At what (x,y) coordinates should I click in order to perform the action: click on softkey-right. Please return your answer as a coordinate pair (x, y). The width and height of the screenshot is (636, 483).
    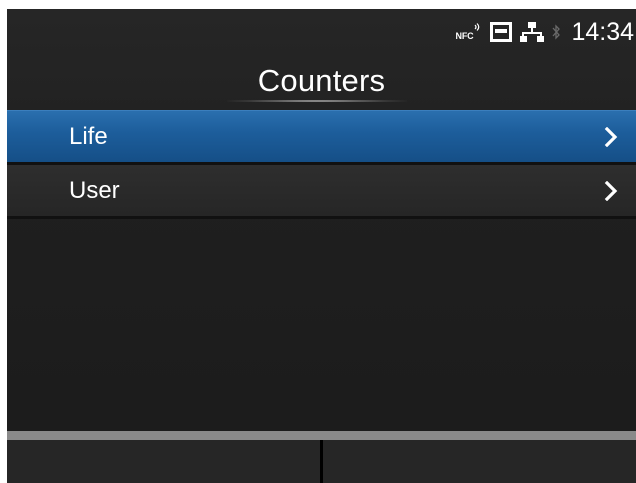
    Looking at the image, I should click on (479, 461).